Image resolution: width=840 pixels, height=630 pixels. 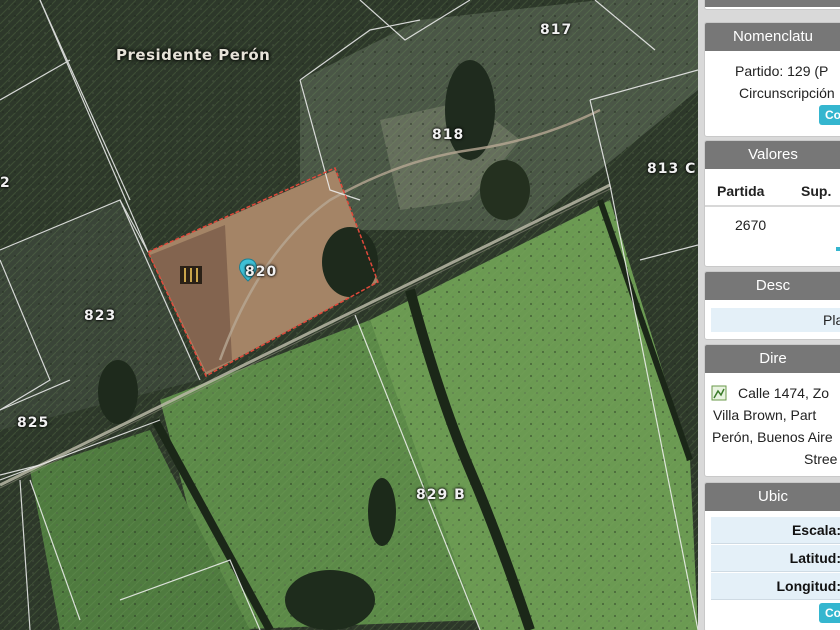 What do you see at coordinates (100, 316) in the screenshot?
I see `parcel-label-823: 823` at bounding box center [100, 316].